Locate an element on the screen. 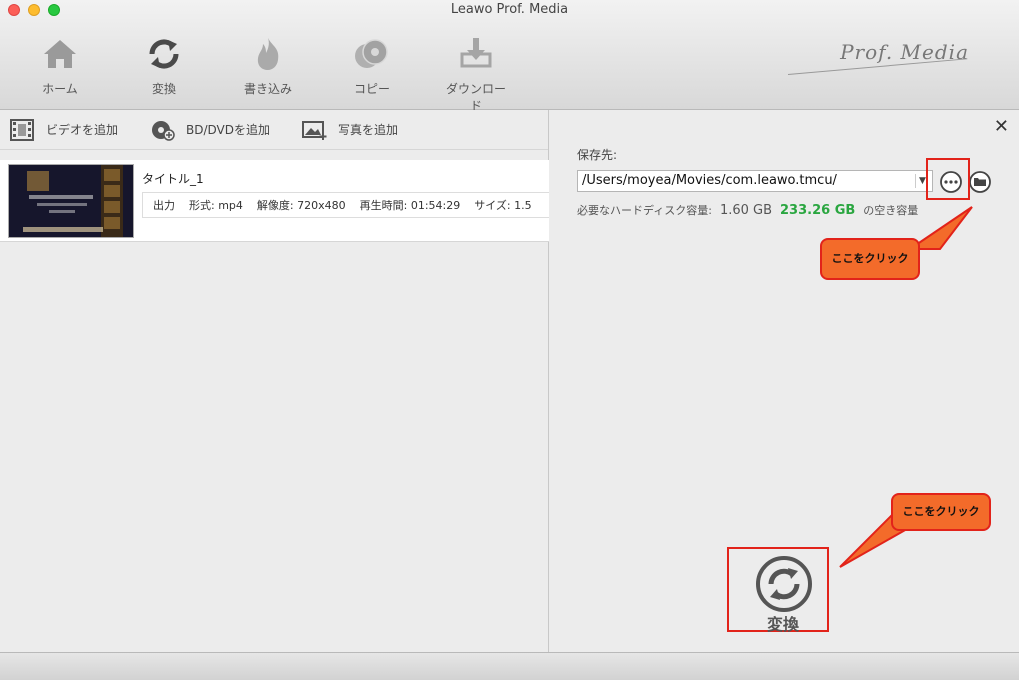 This screenshot has height=680, width=1019. toolbar-download-label: ダウンロード is located at coordinates (475, 97).